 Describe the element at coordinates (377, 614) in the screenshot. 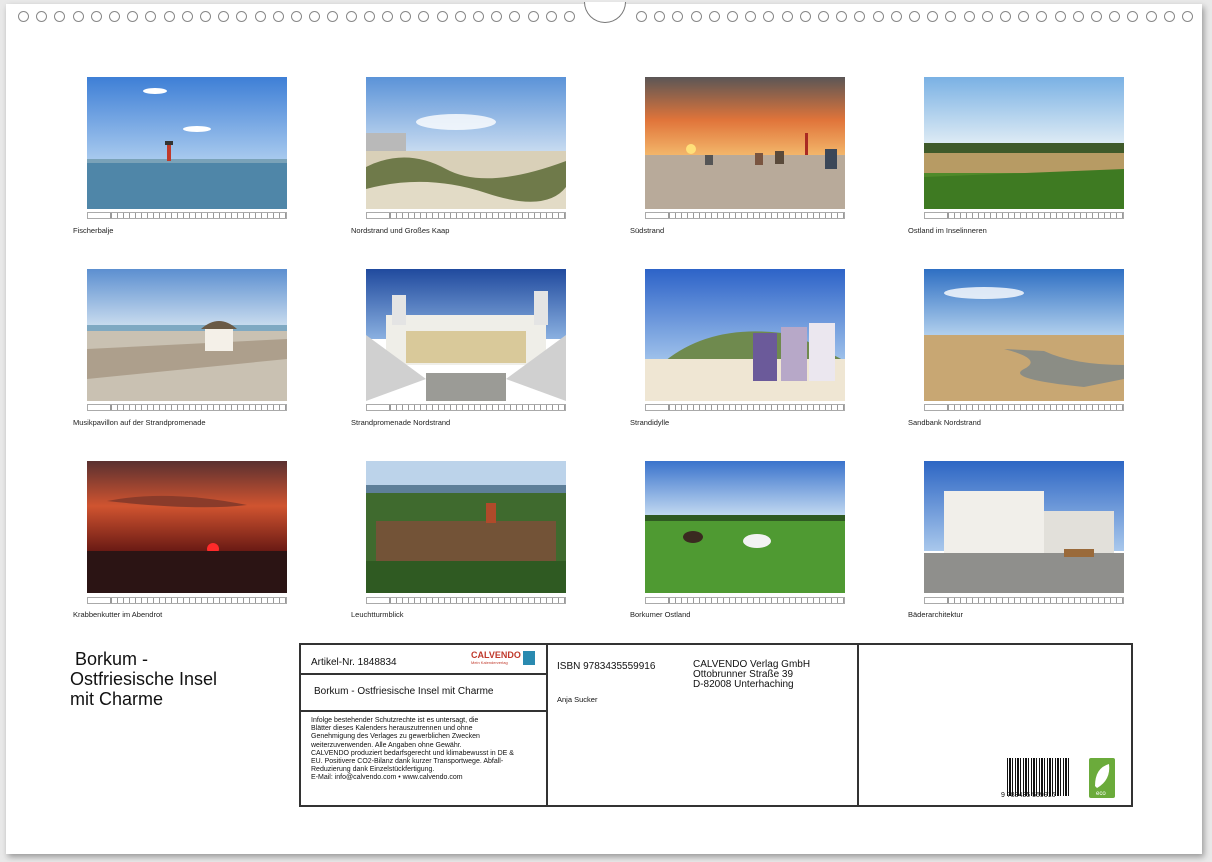

I see `photo-caption: Leuchtturmblick` at that location.